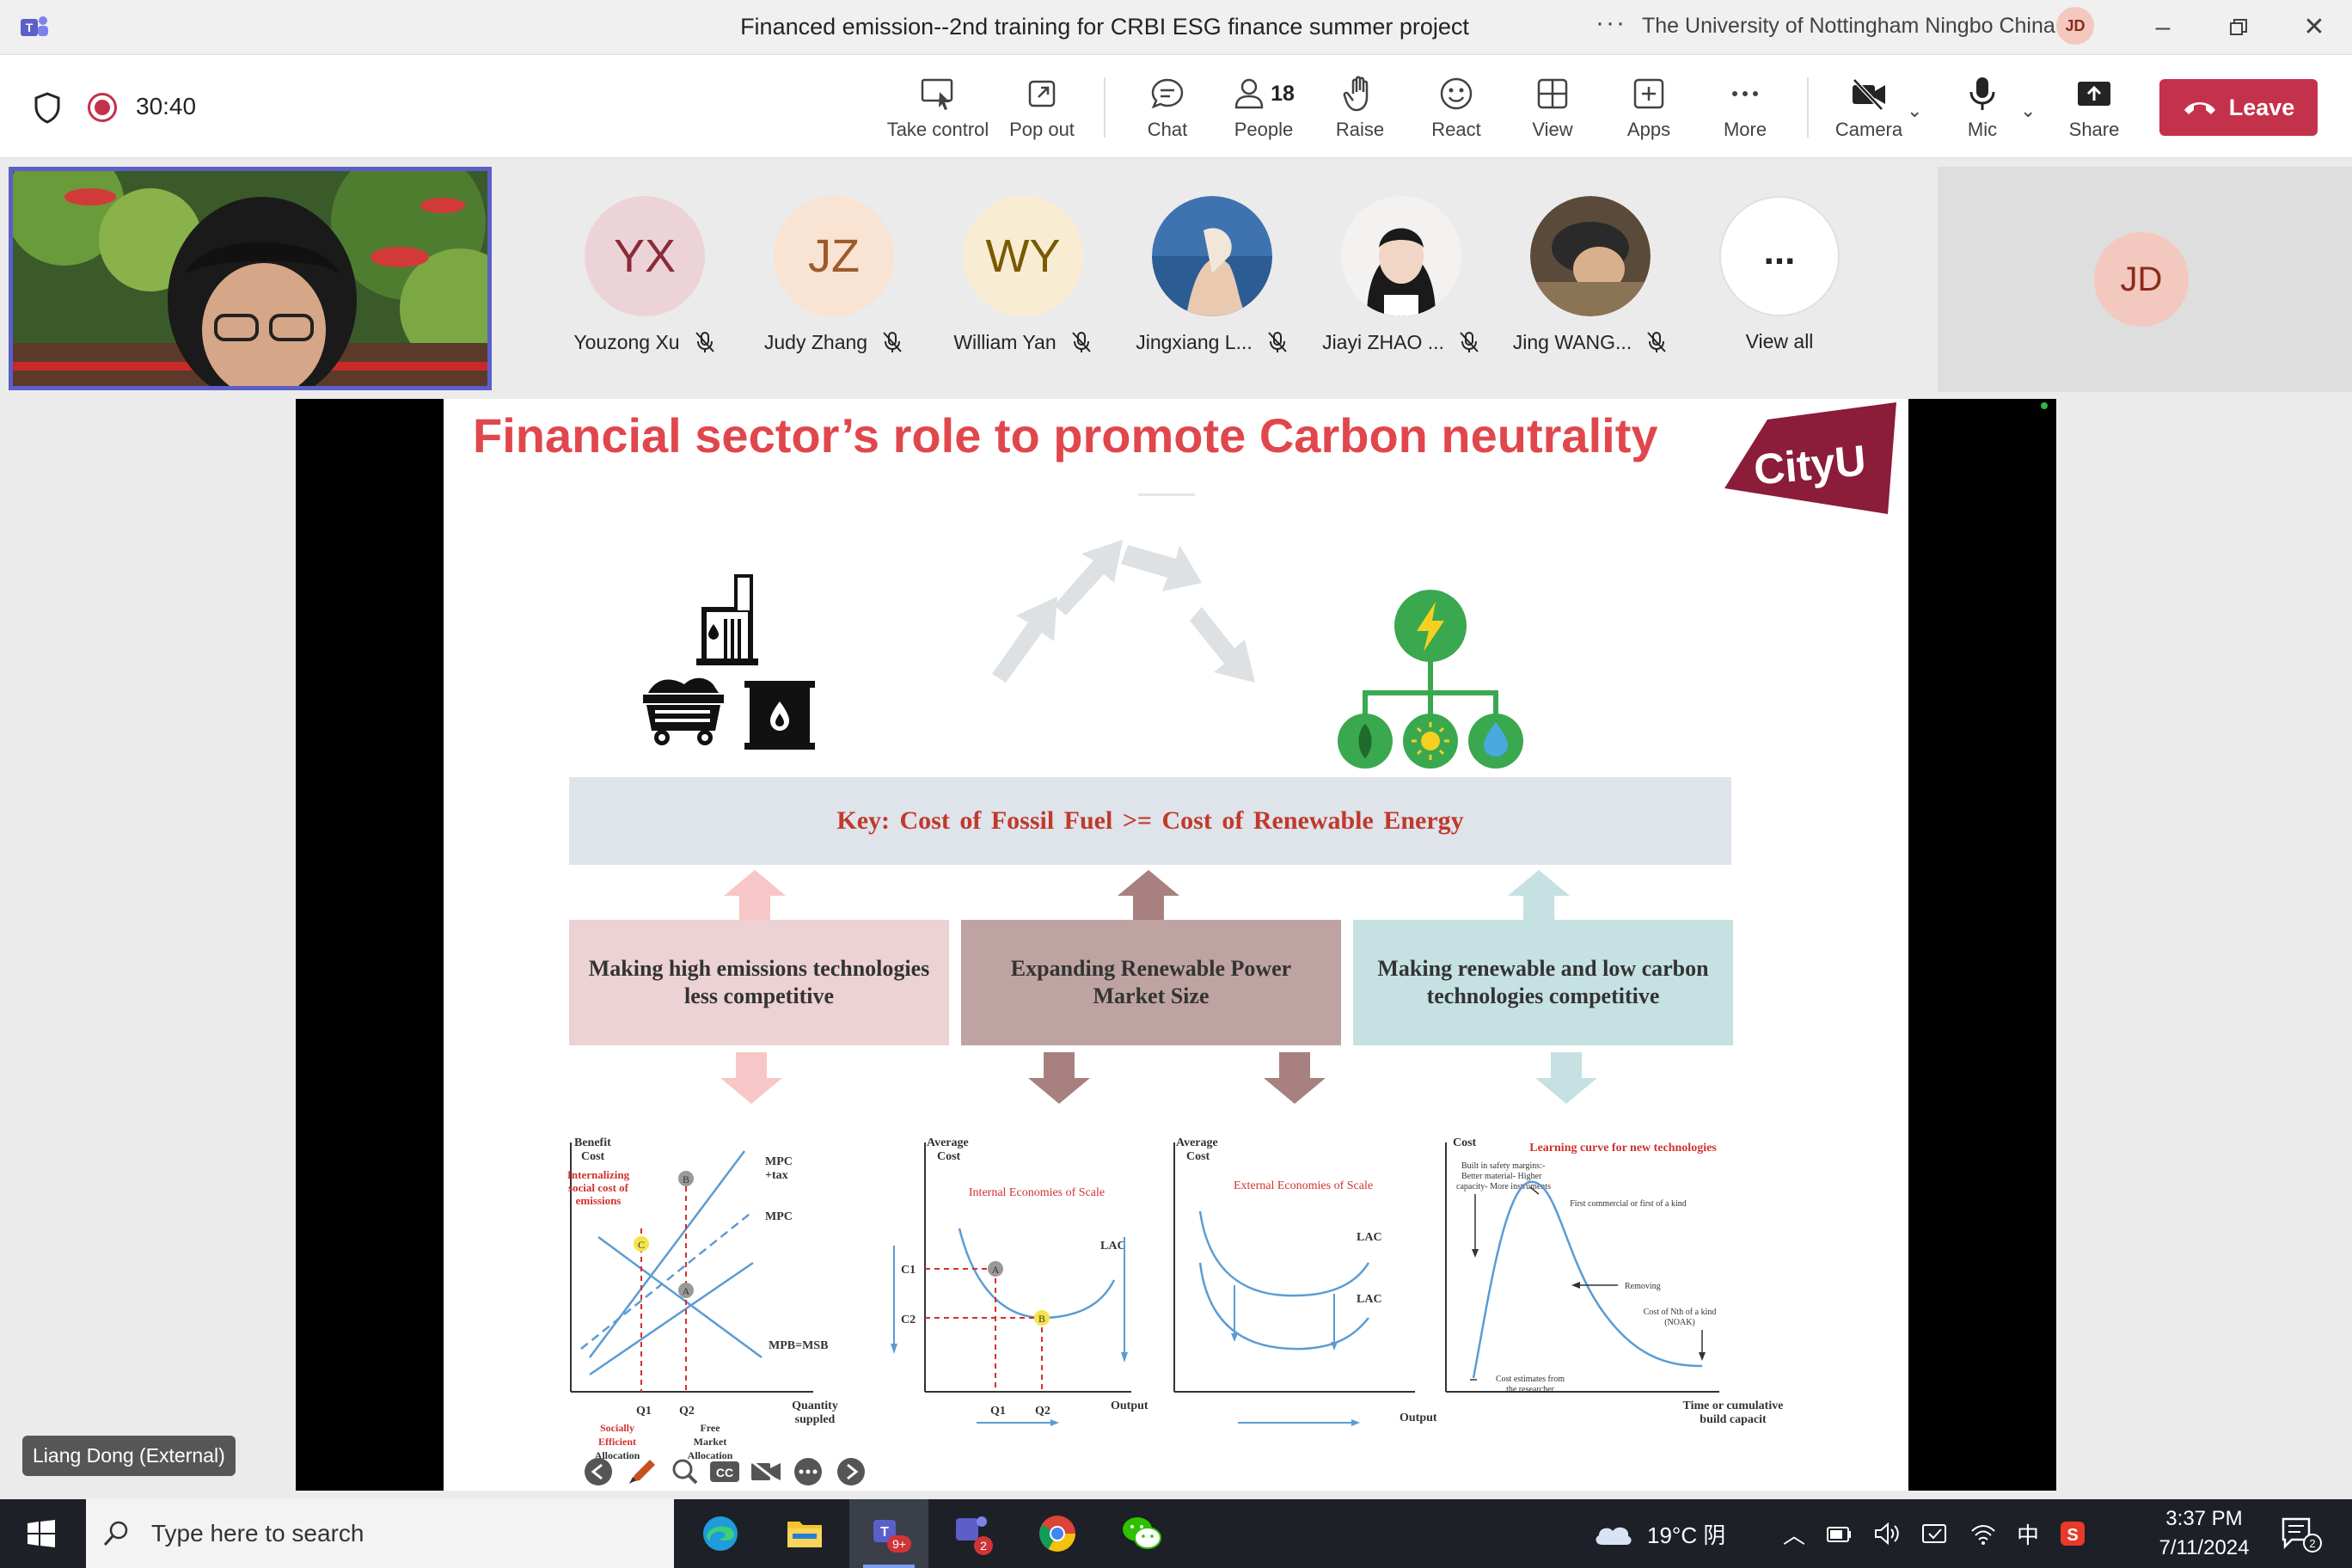  What do you see at coordinates (1283, 93) in the screenshot?
I see `people-count: 18` at bounding box center [1283, 93].